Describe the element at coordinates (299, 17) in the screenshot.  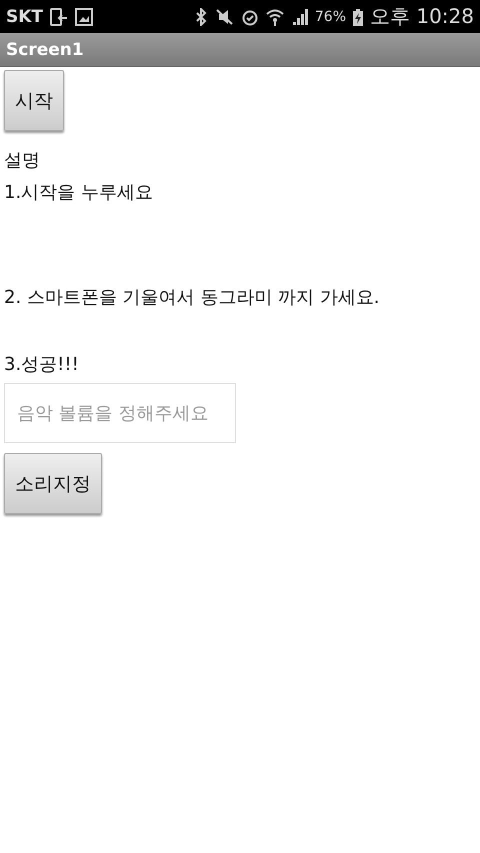
I see `signal-icon` at that location.